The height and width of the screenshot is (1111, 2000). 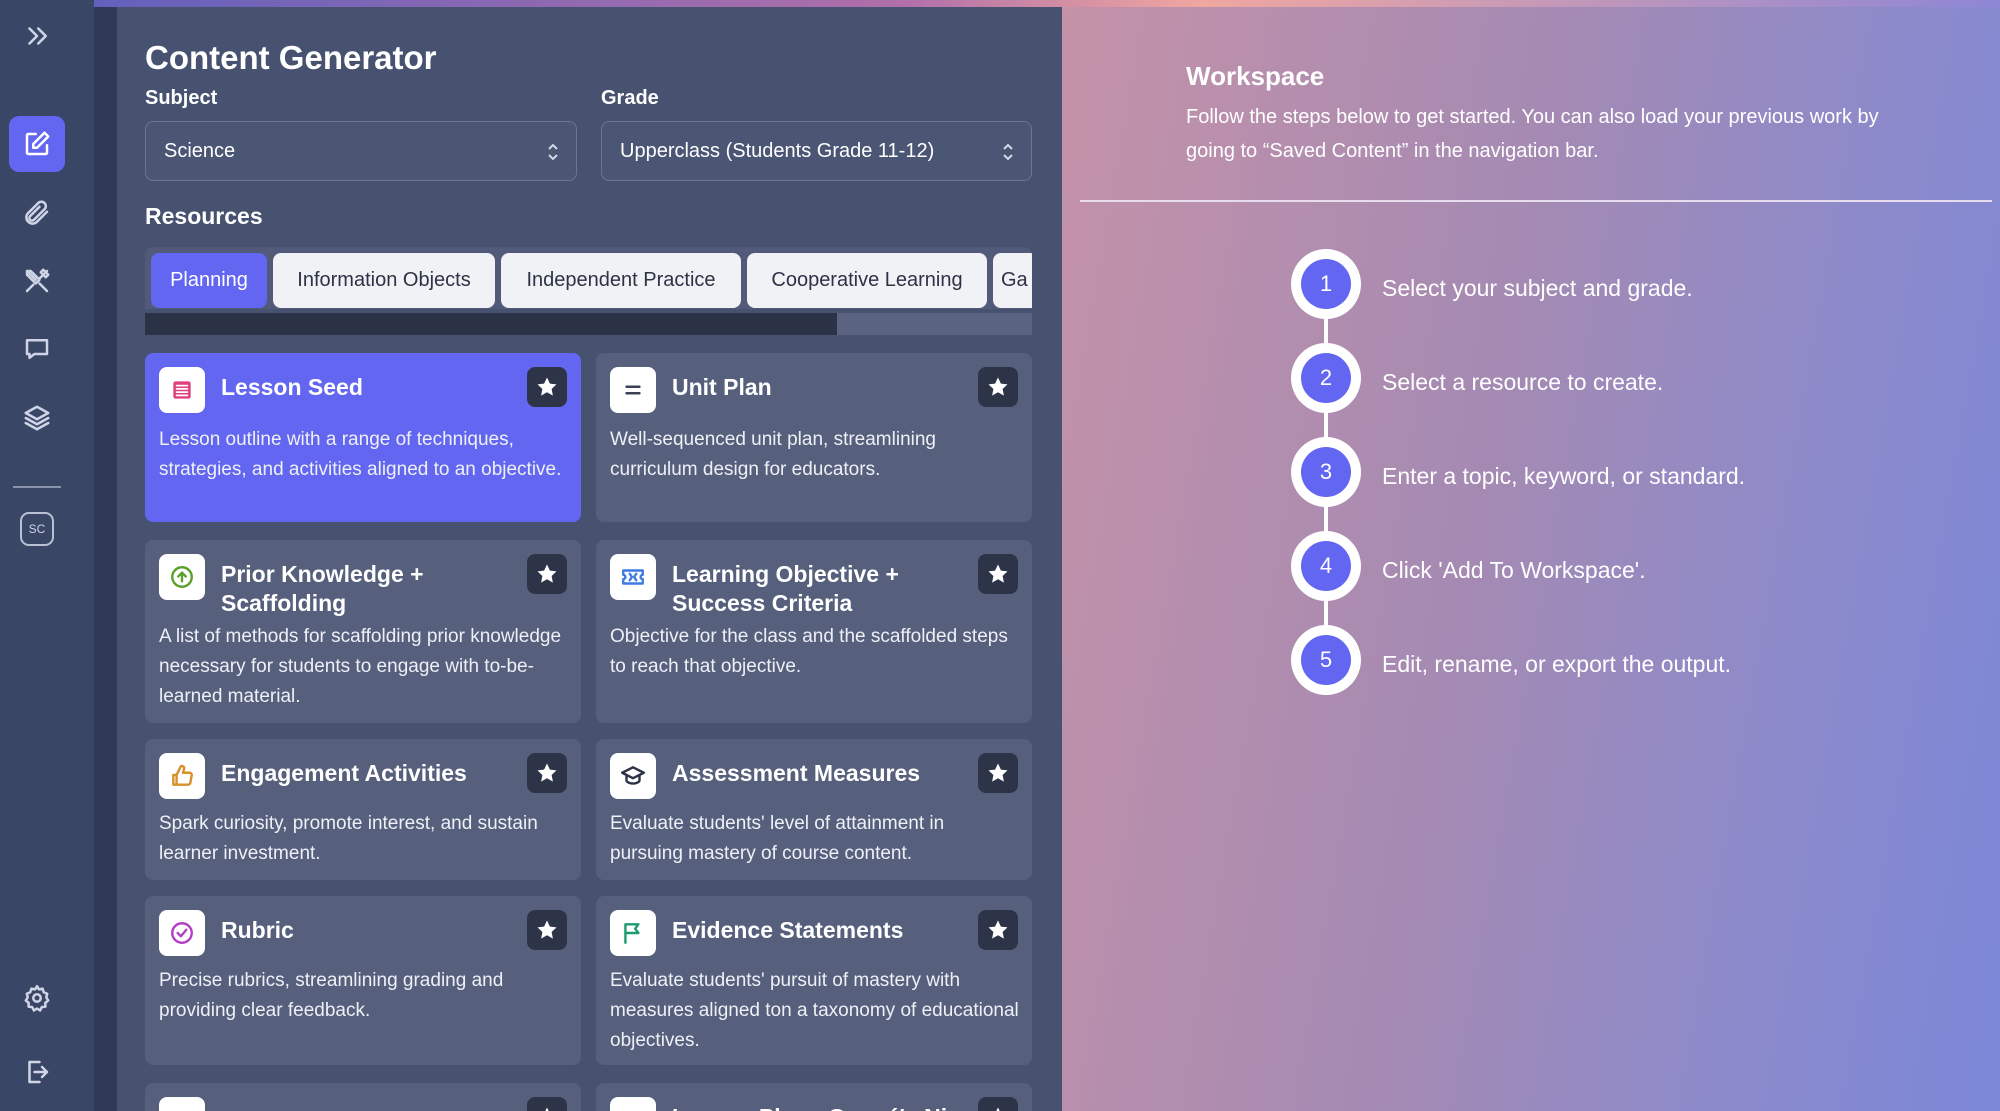 What do you see at coordinates (796, 773) in the screenshot?
I see `card-title: Assessment Measures` at bounding box center [796, 773].